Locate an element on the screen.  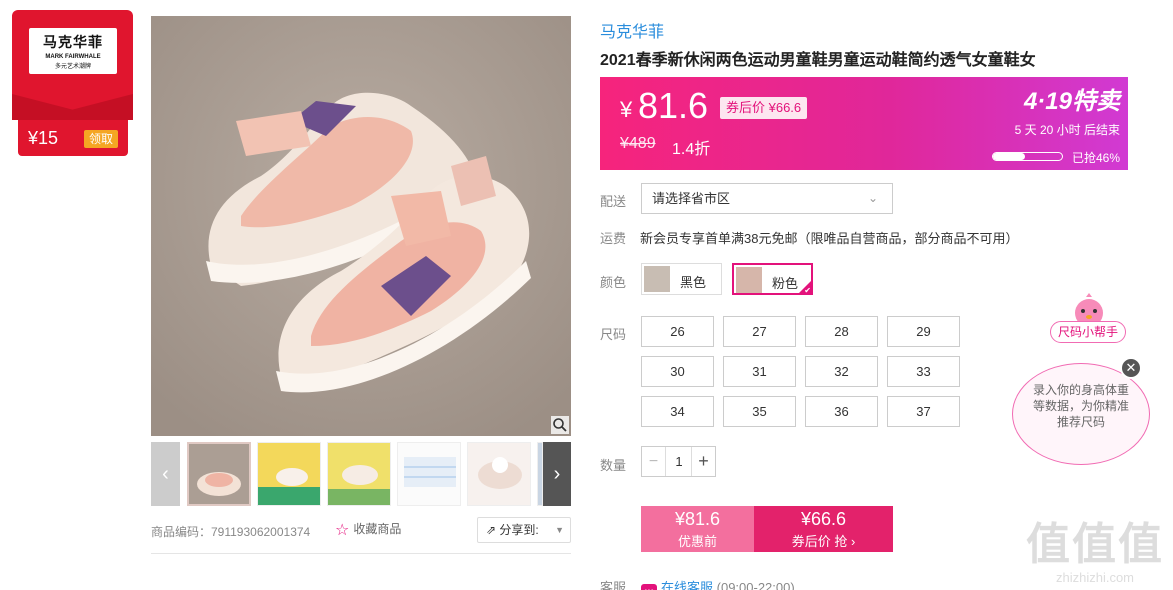
original-price: ¥489 is located at coordinates (638, 143).